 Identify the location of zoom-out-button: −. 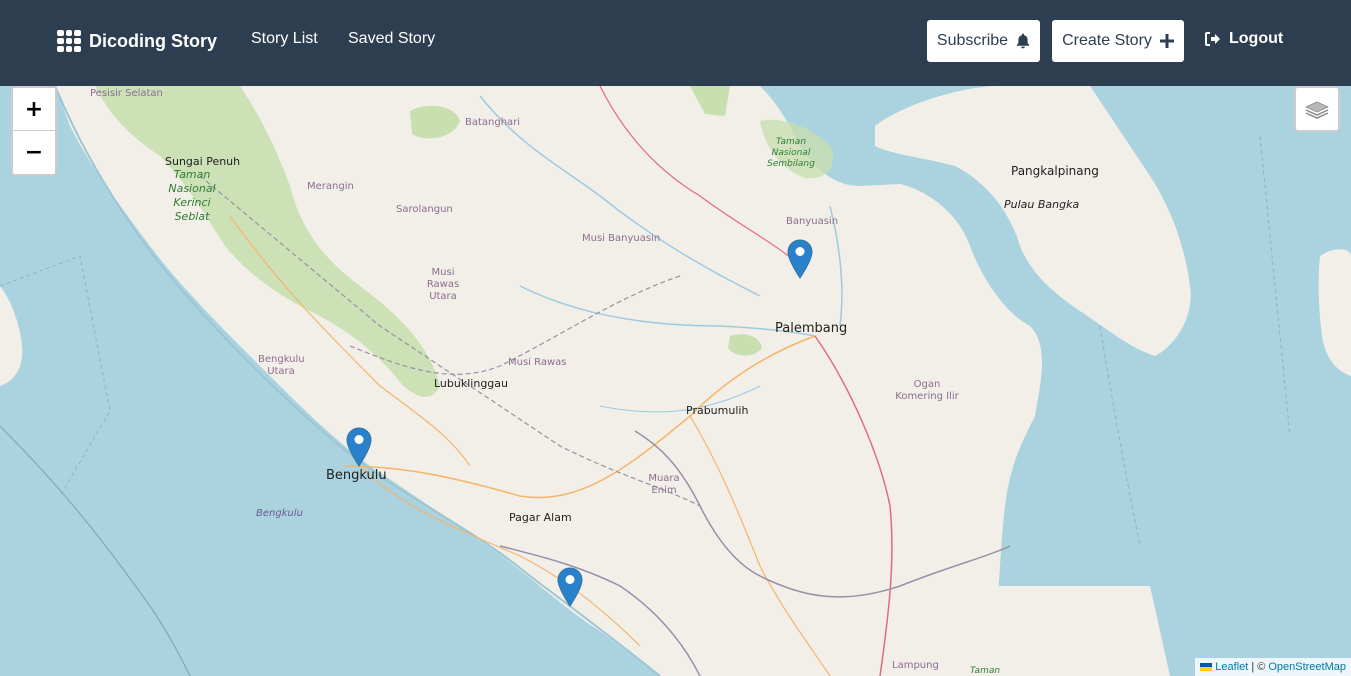
(34, 152).